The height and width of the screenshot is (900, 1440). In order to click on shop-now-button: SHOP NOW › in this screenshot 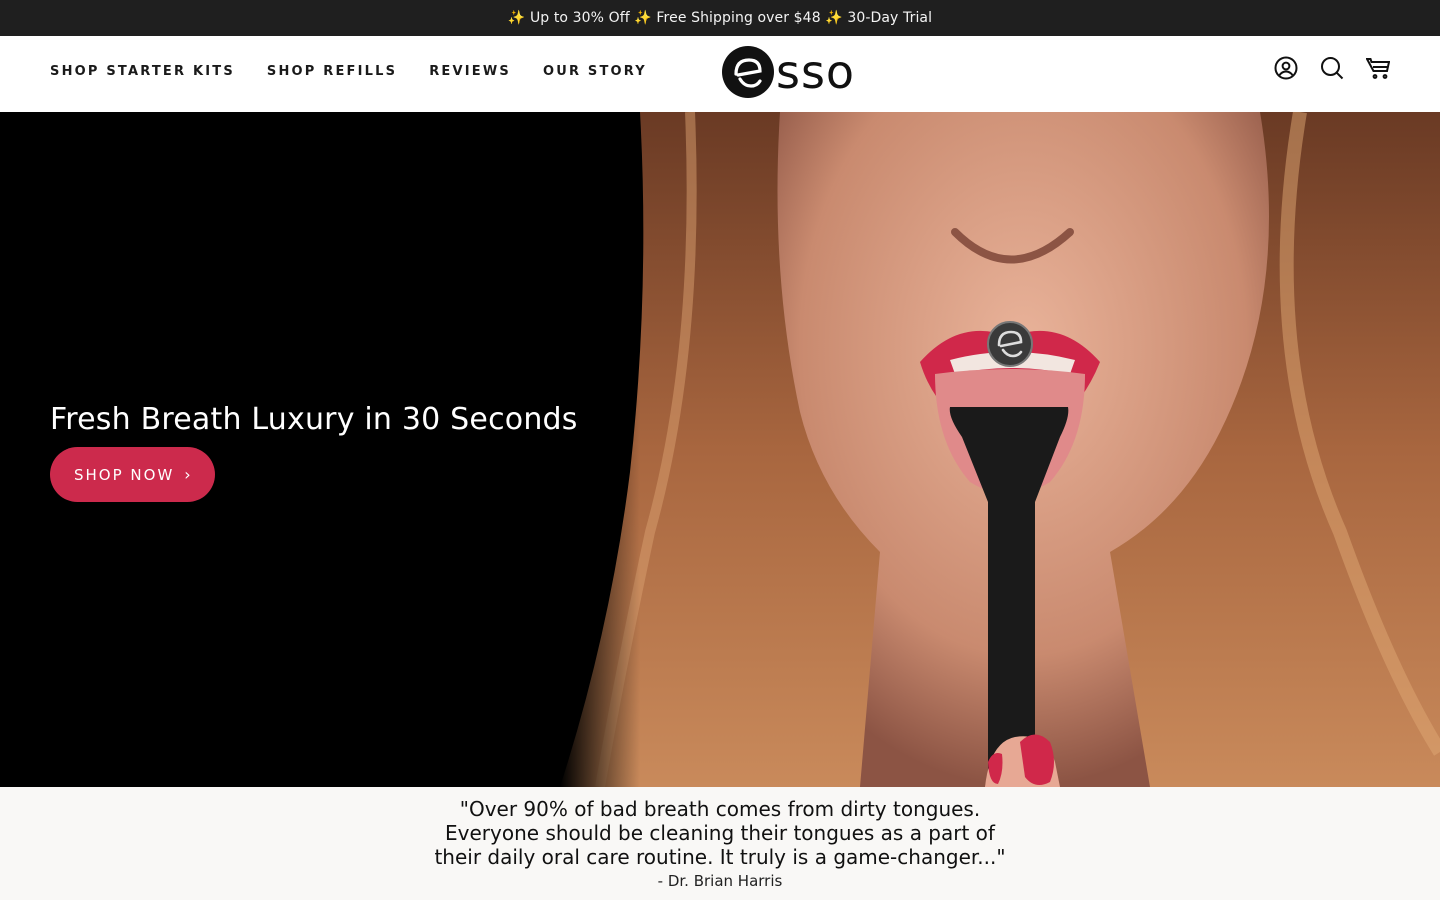, I will do `click(132, 474)`.